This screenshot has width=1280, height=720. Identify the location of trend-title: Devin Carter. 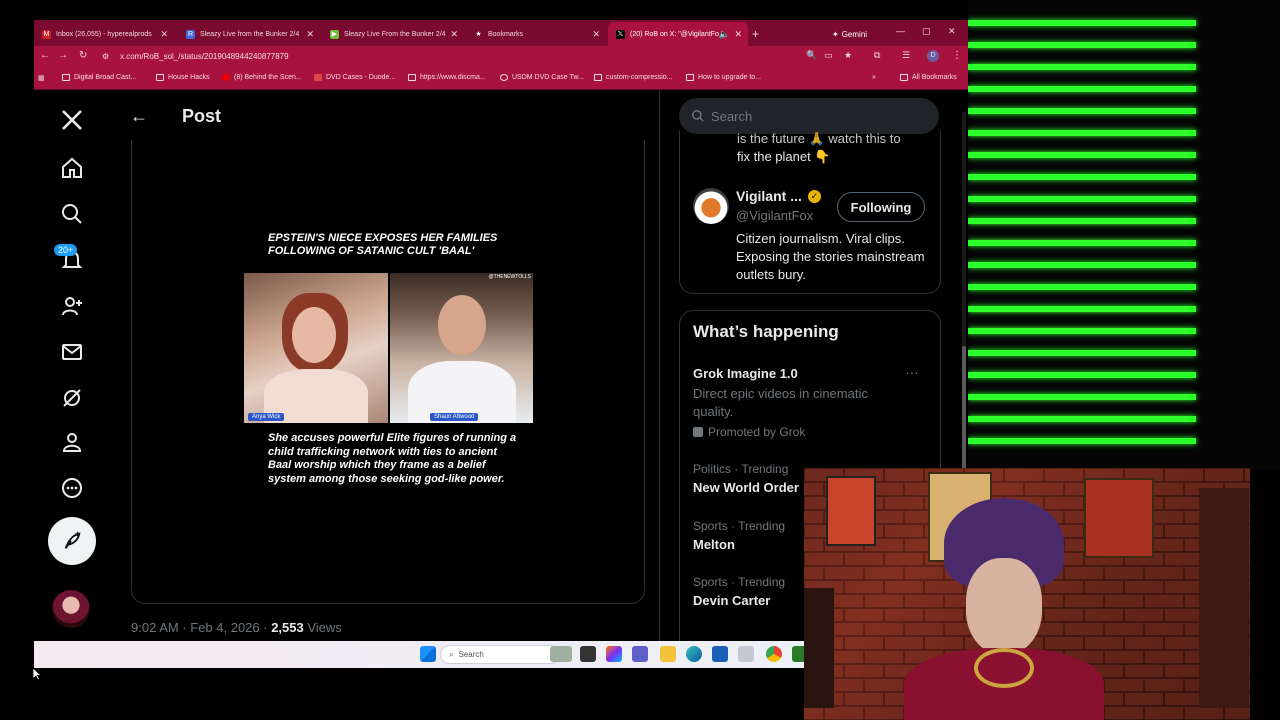
(732, 600).